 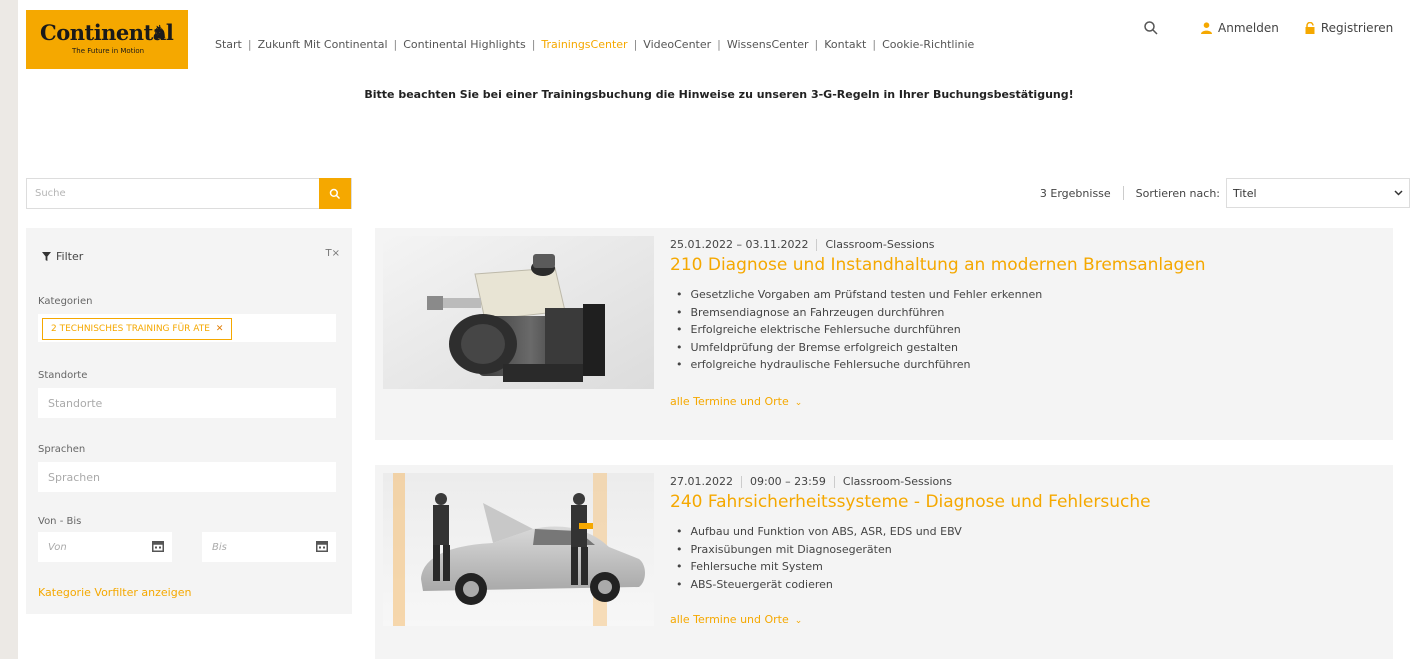 I want to click on login-button: Anmelden, so click(x=1240, y=28).